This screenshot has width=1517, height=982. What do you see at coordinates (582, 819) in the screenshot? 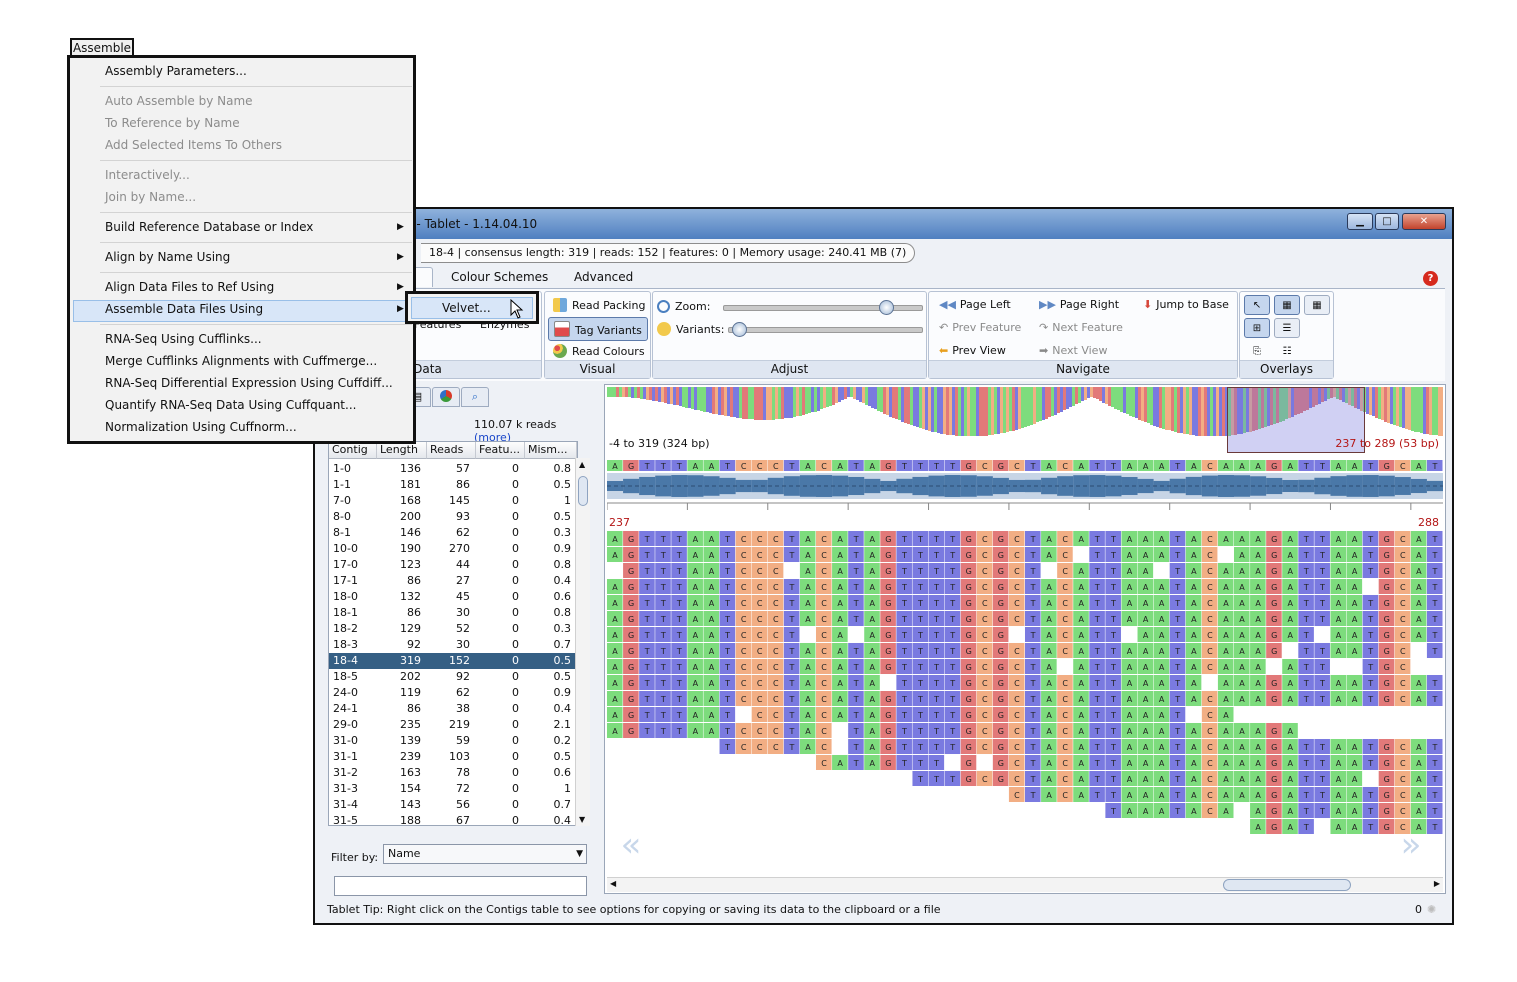
I see `scroll-down-icon: ▼` at bounding box center [582, 819].